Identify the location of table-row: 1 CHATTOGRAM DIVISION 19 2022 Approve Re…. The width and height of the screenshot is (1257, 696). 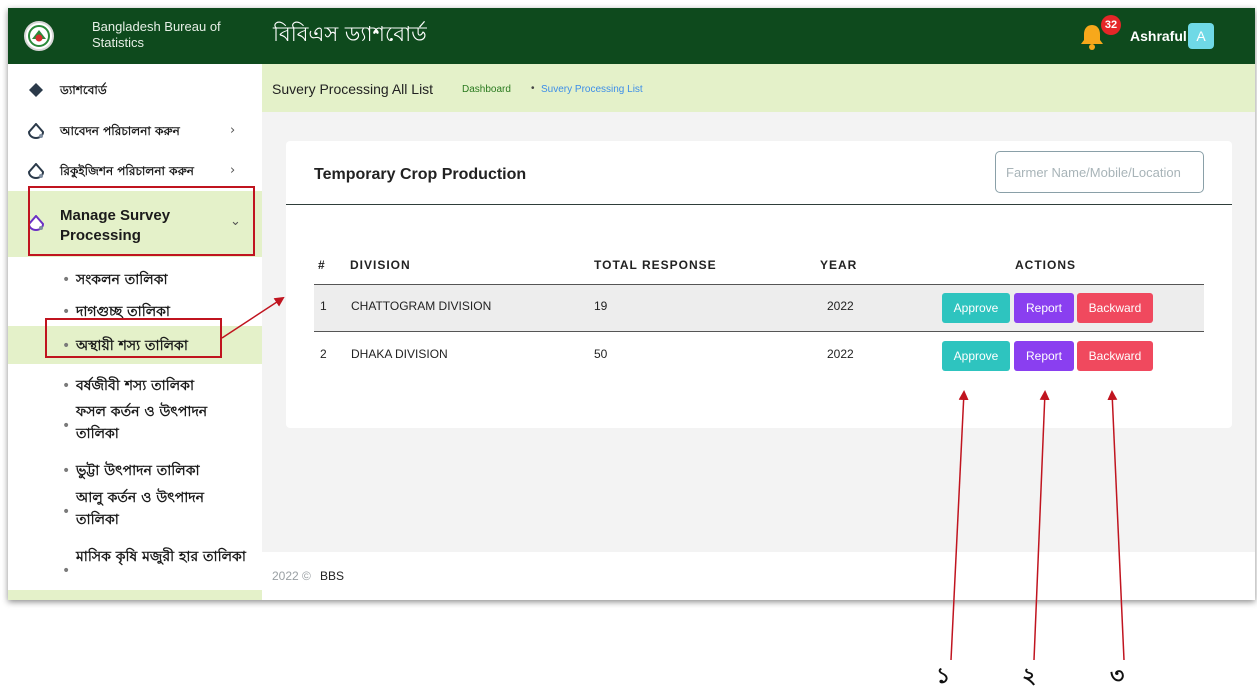
(759, 308).